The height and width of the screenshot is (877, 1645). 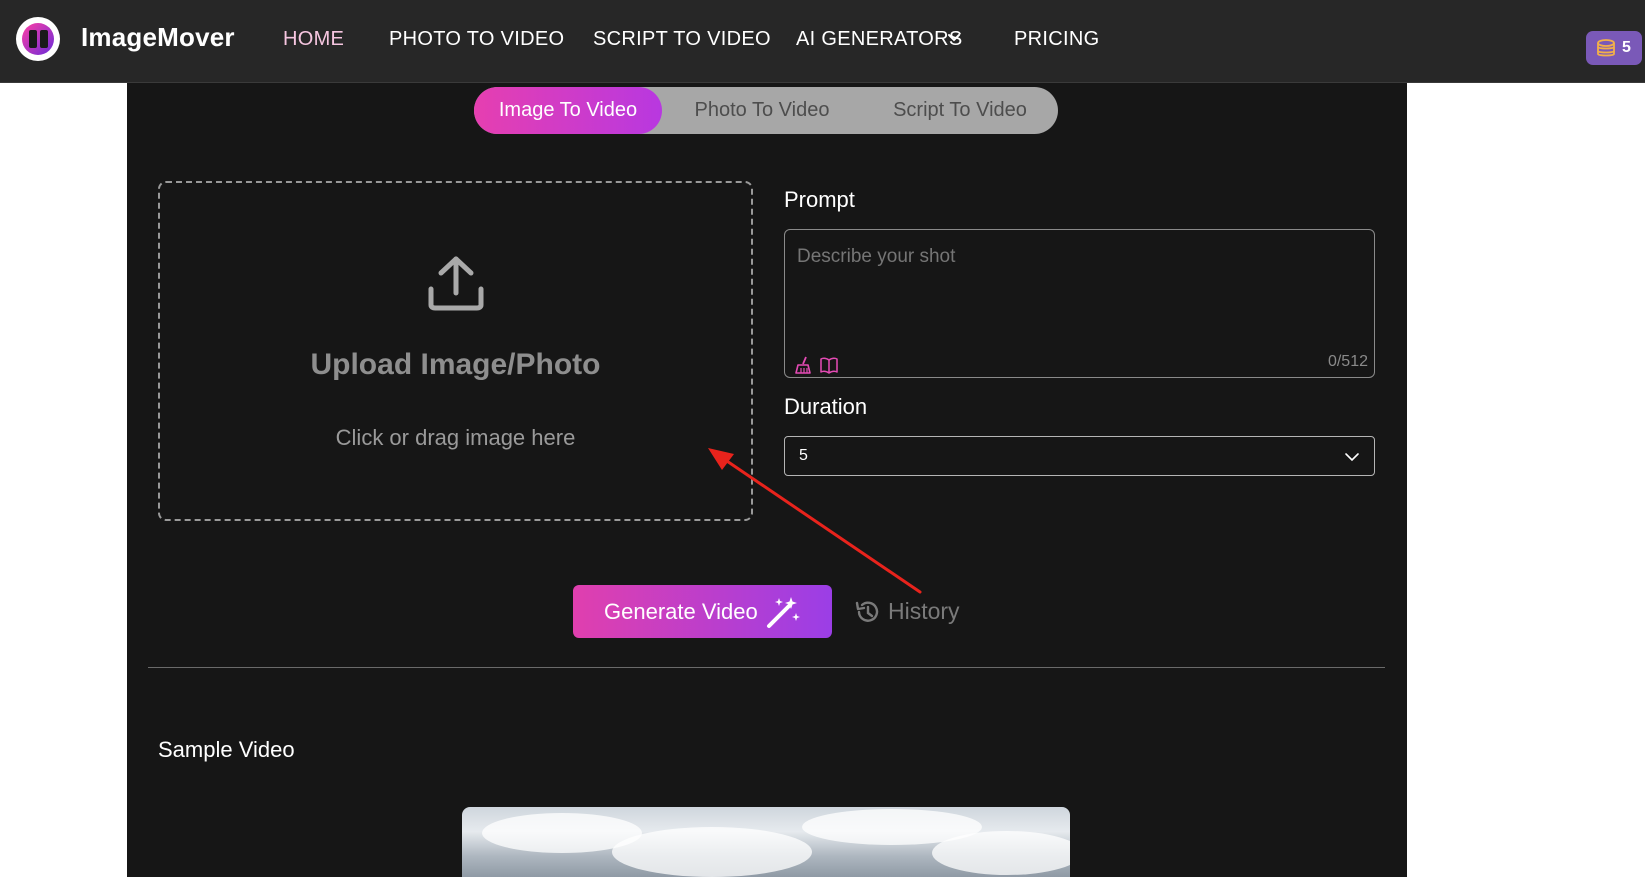 I want to click on nav-home: HOME, so click(x=313, y=39).